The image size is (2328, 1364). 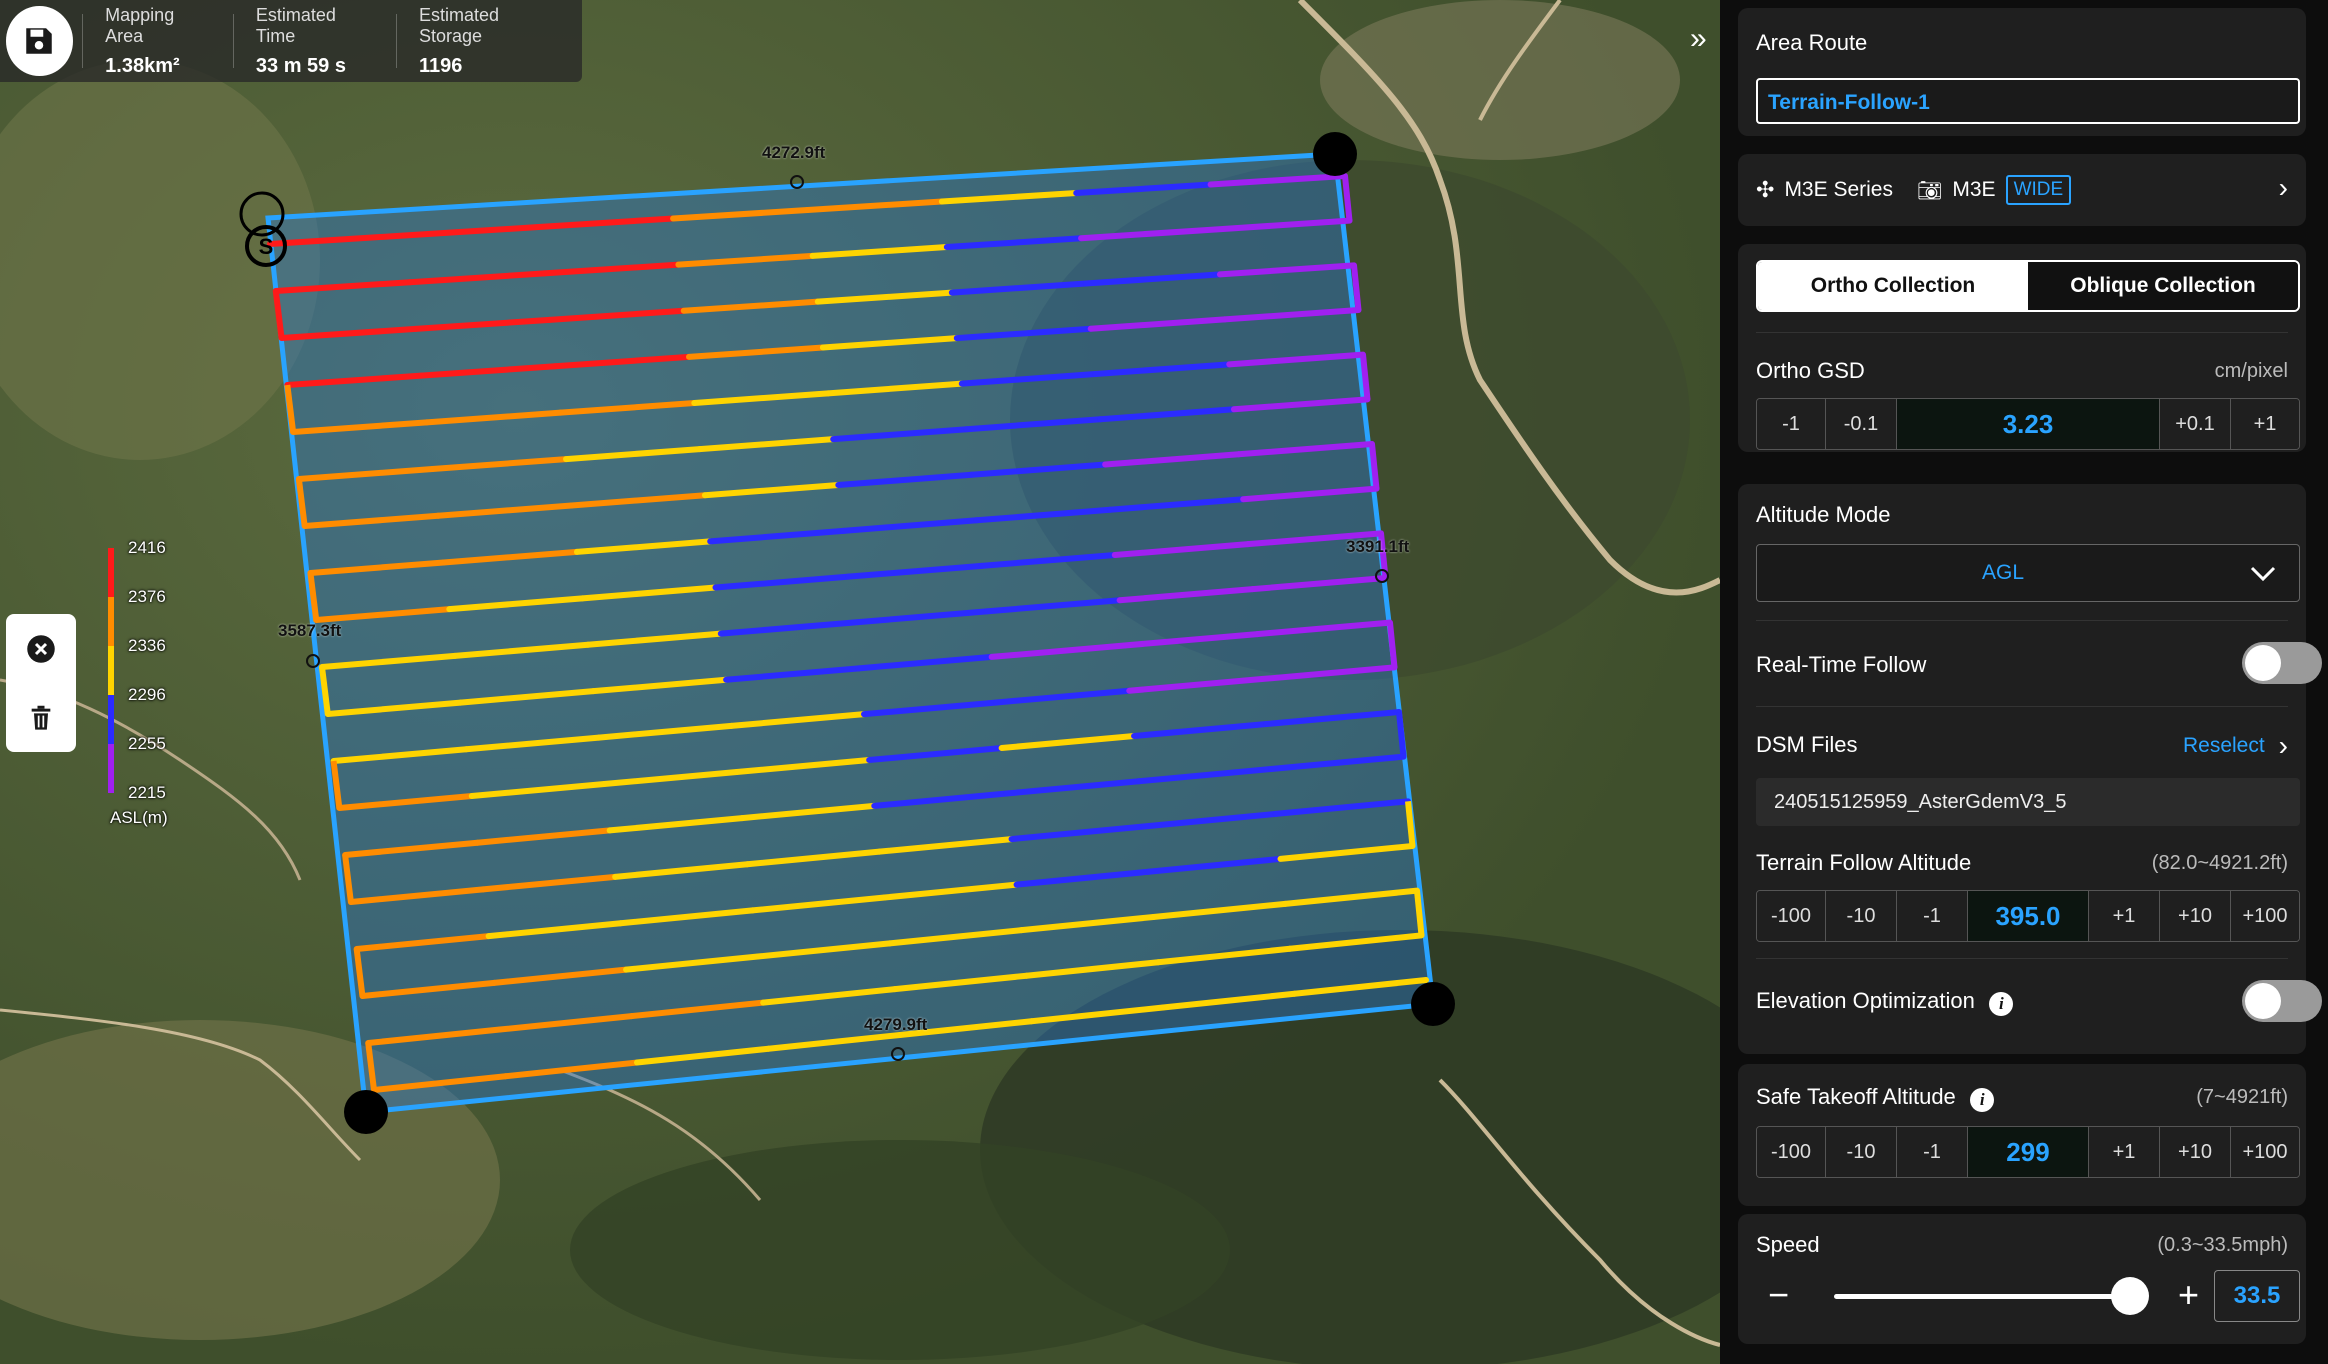 What do you see at coordinates (2038, 190) in the screenshot?
I see `lens-badge: WIDE` at bounding box center [2038, 190].